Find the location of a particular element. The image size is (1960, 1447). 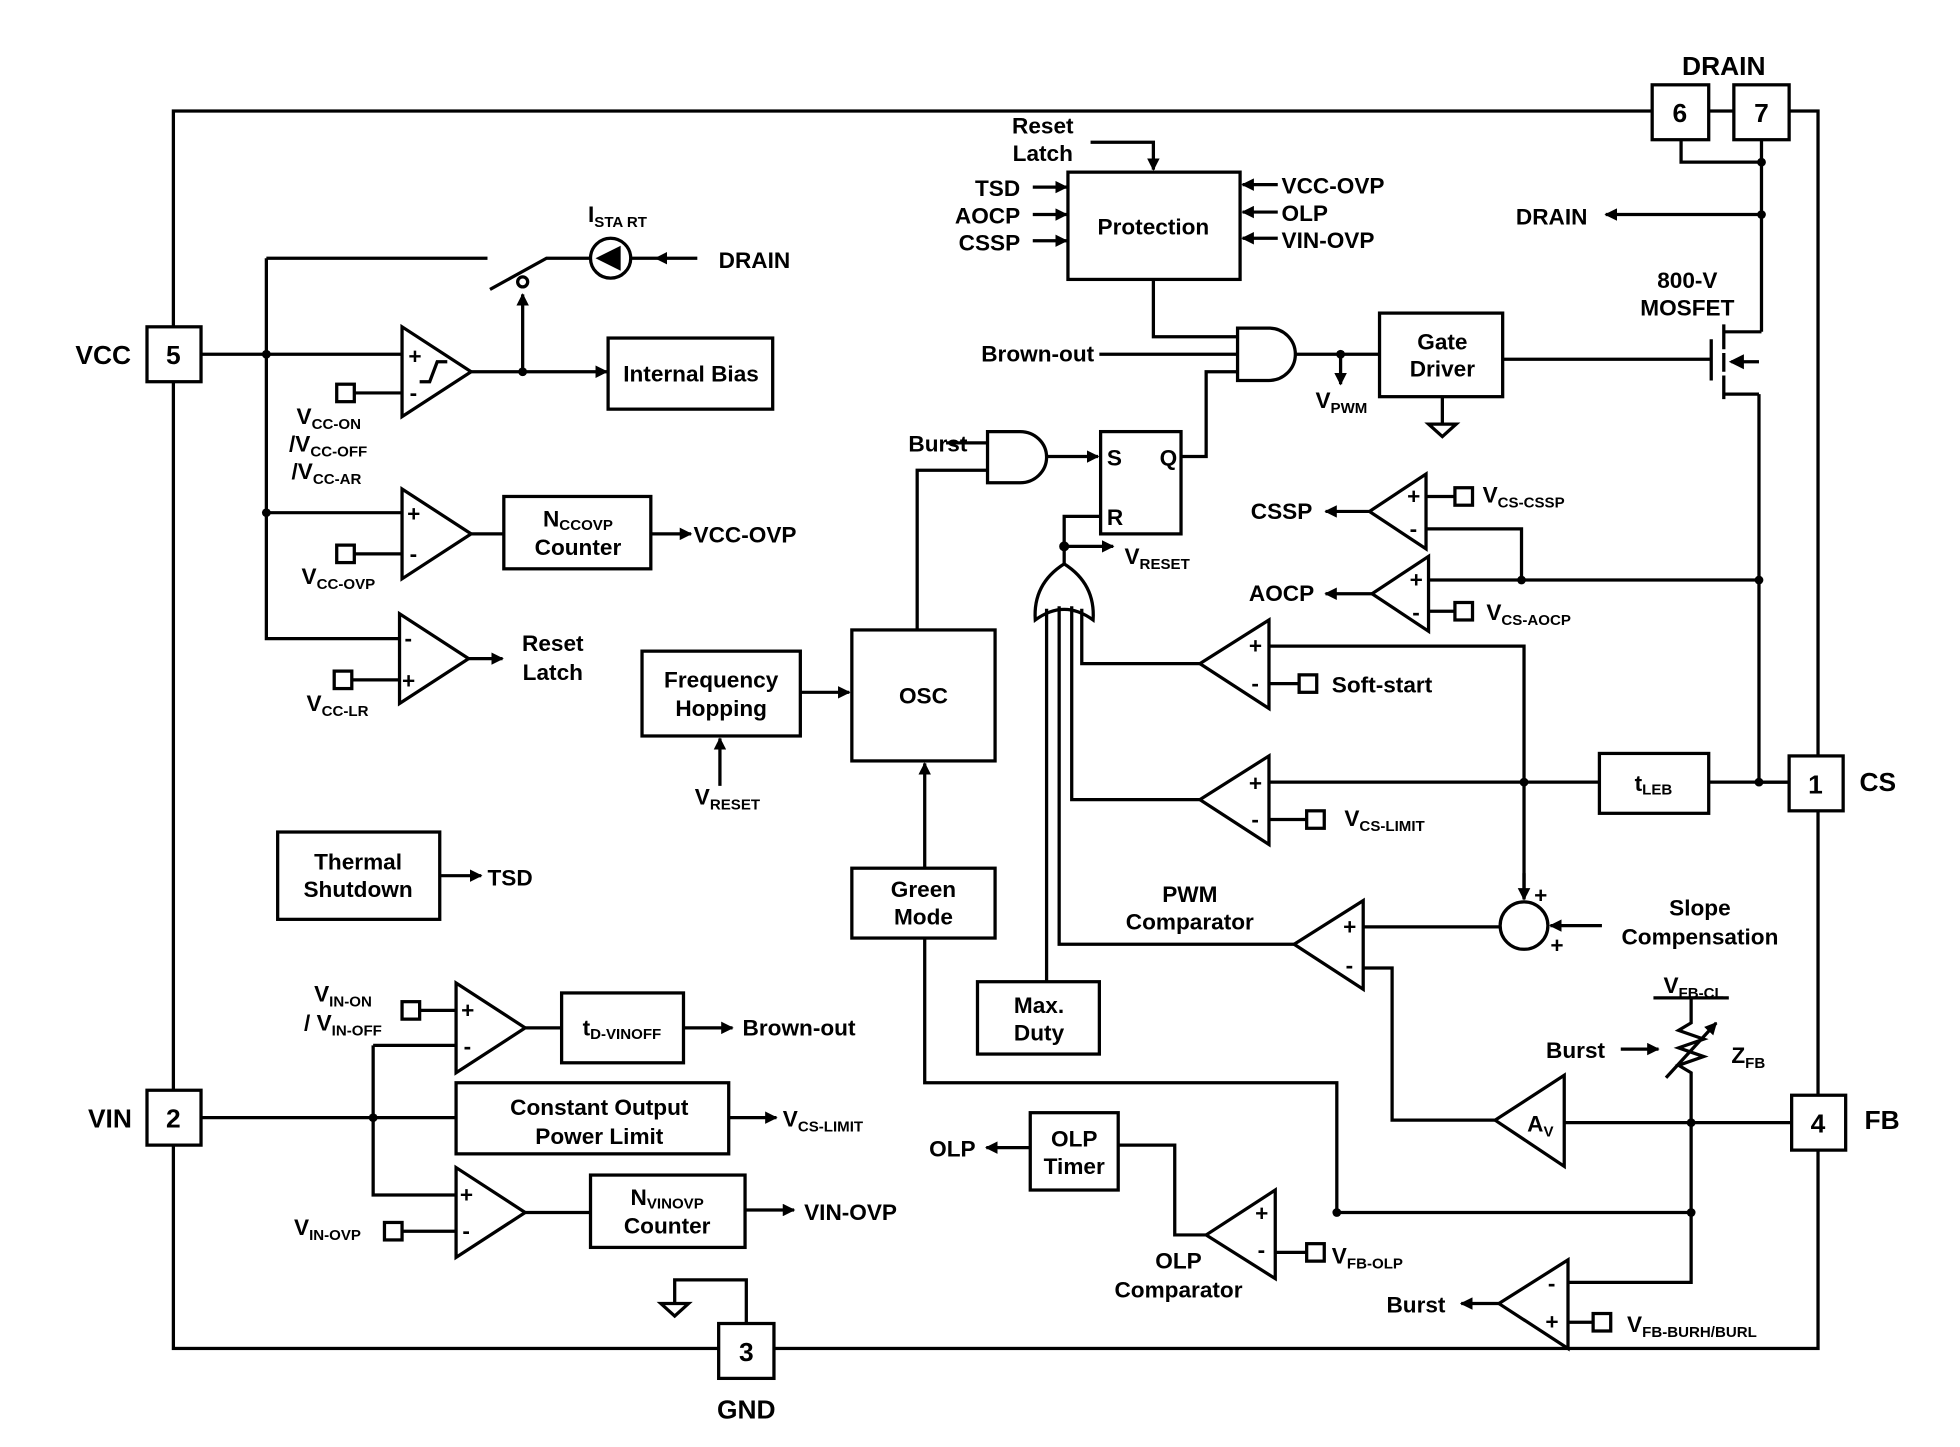

cs-limit-comparator: + - VCS-LIMIT is located at coordinates (1398, 800).